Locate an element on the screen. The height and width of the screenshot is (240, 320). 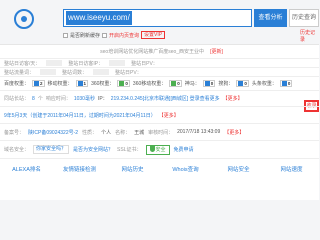
security-row: 域名安全： 你家安全吗？ 是否为安全网站？ SSL证书： 安全 免费申请 is located at coordinates (159, 150).